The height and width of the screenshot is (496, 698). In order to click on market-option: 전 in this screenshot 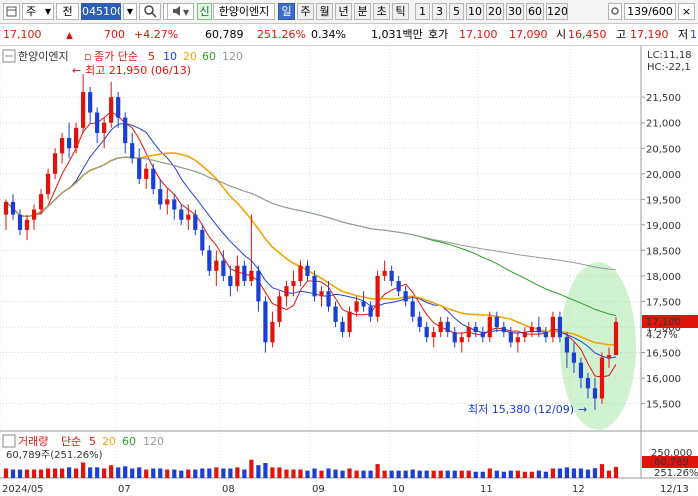, I will do `click(67, 11)`.